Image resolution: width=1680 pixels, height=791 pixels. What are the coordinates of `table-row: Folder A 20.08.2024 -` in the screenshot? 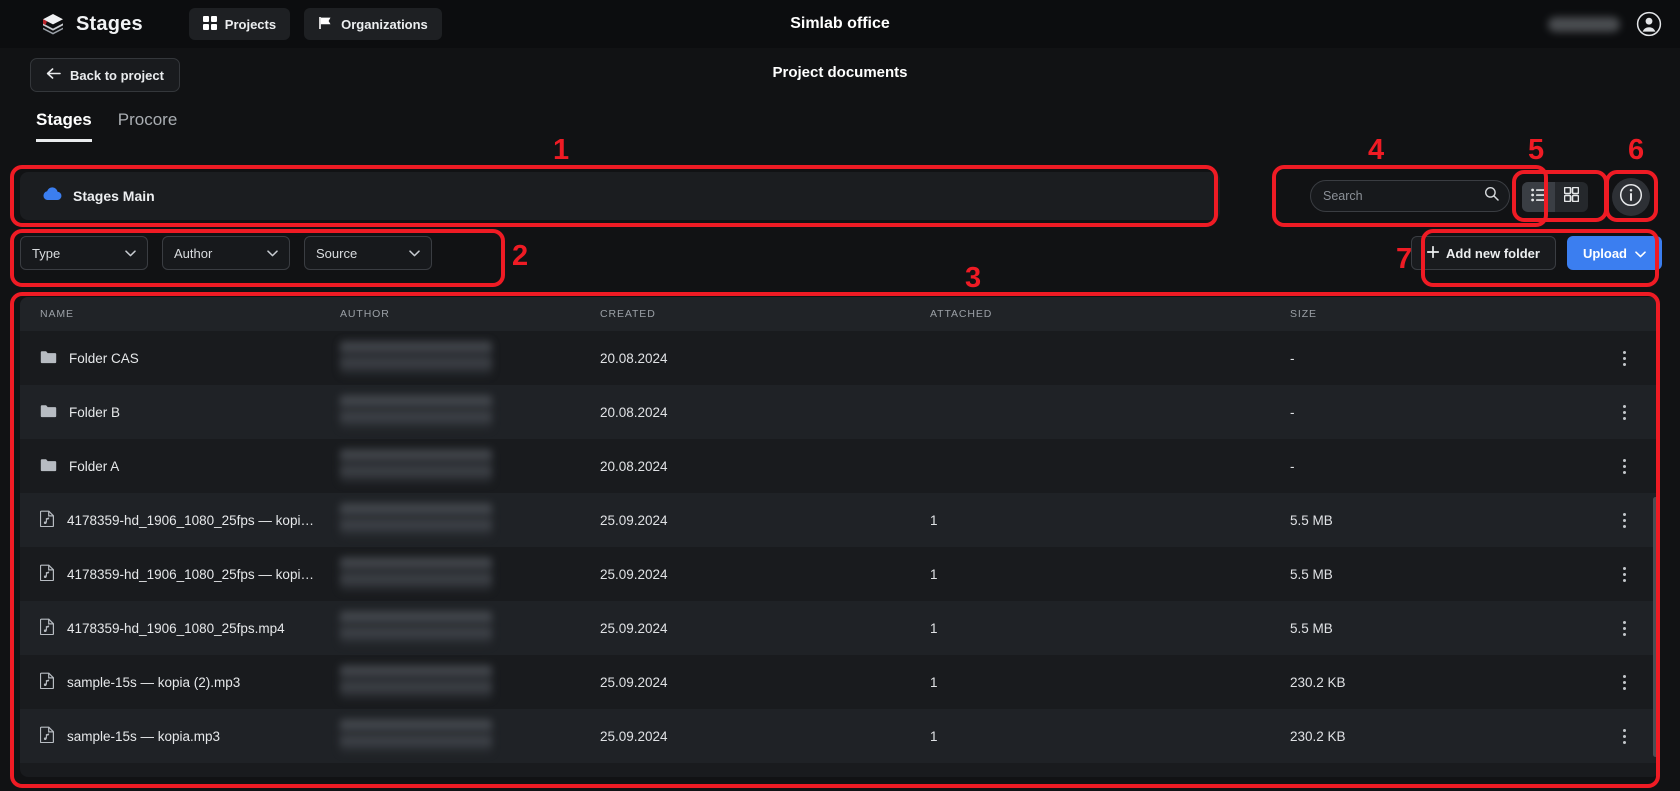 It's located at (840, 466).